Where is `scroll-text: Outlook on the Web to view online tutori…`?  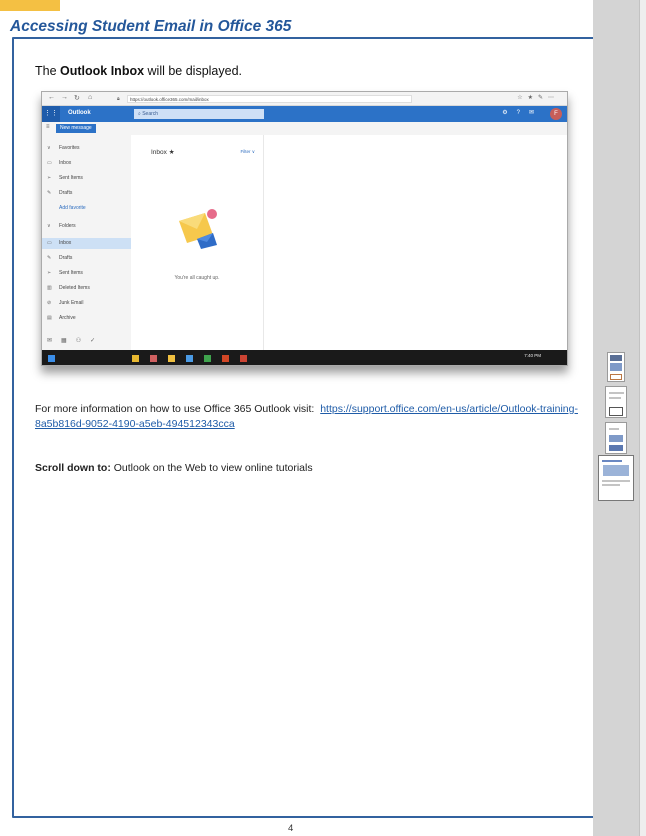
scroll-text: Outlook on the Web to view online tutori… is located at coordinates (211, 468).